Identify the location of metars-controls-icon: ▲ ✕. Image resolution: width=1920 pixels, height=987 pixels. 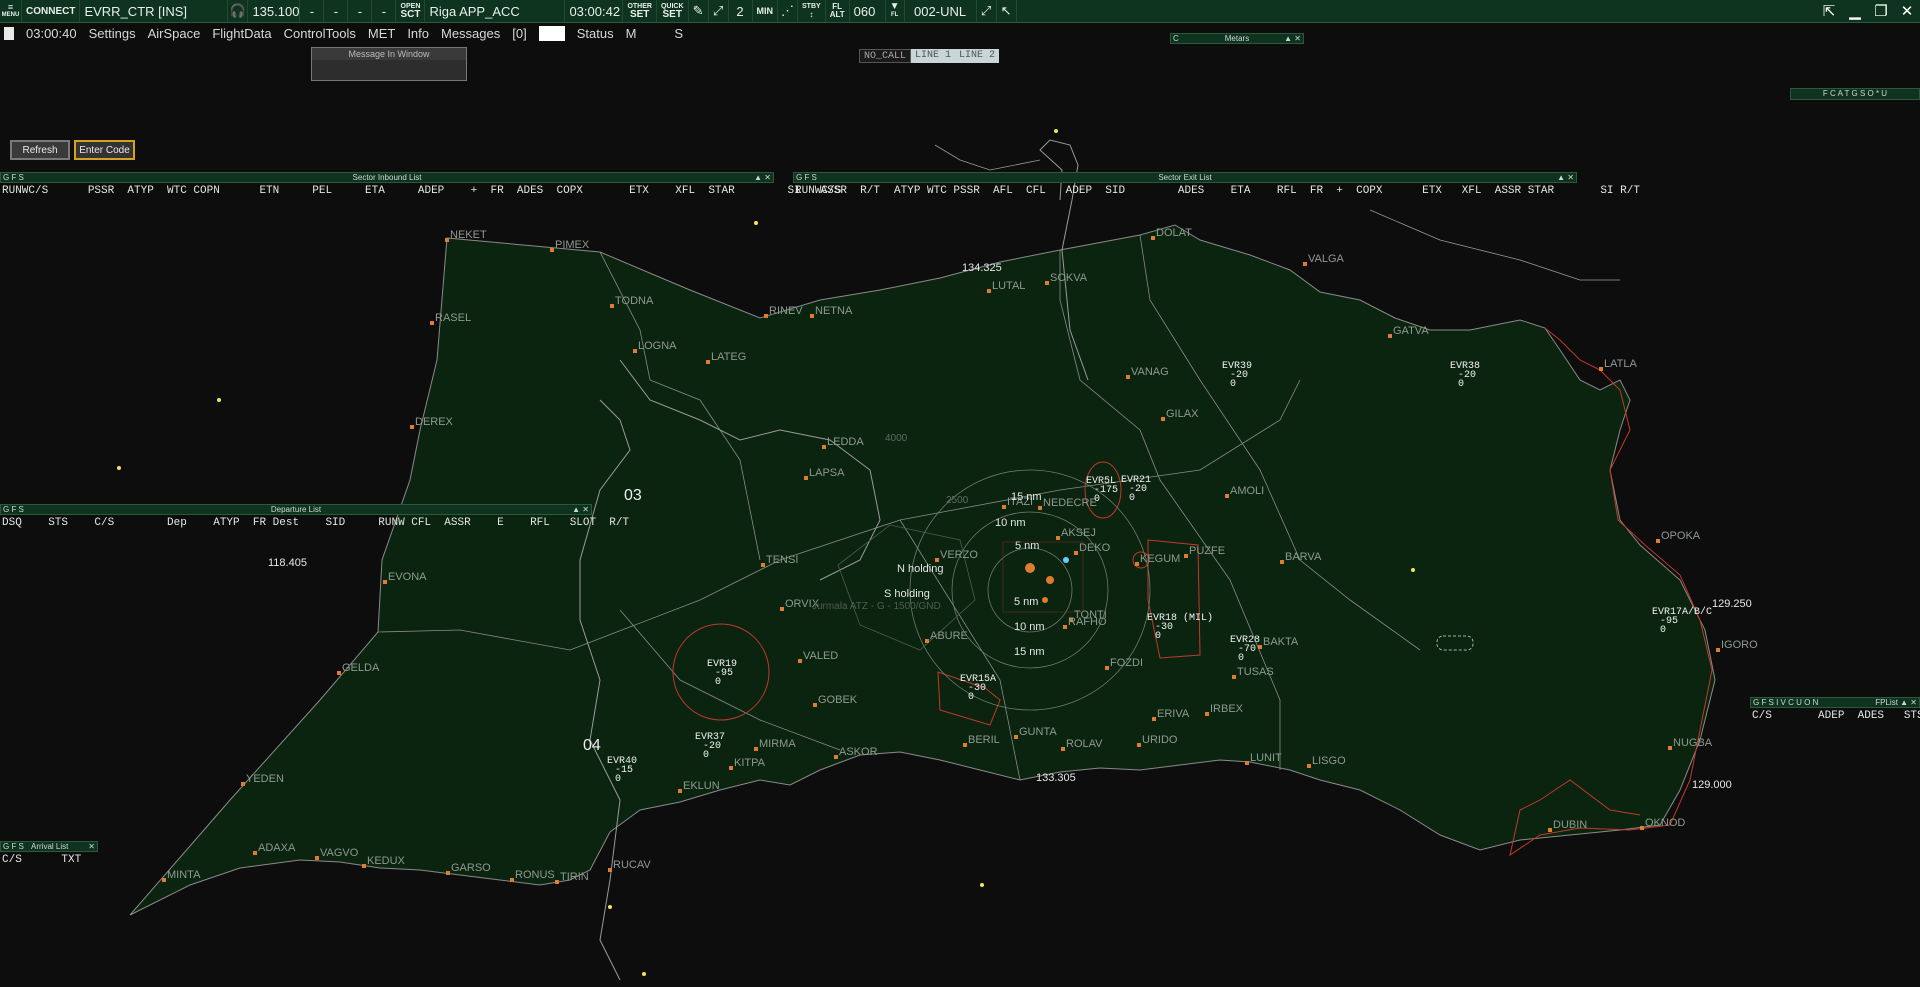
(1292, 38).